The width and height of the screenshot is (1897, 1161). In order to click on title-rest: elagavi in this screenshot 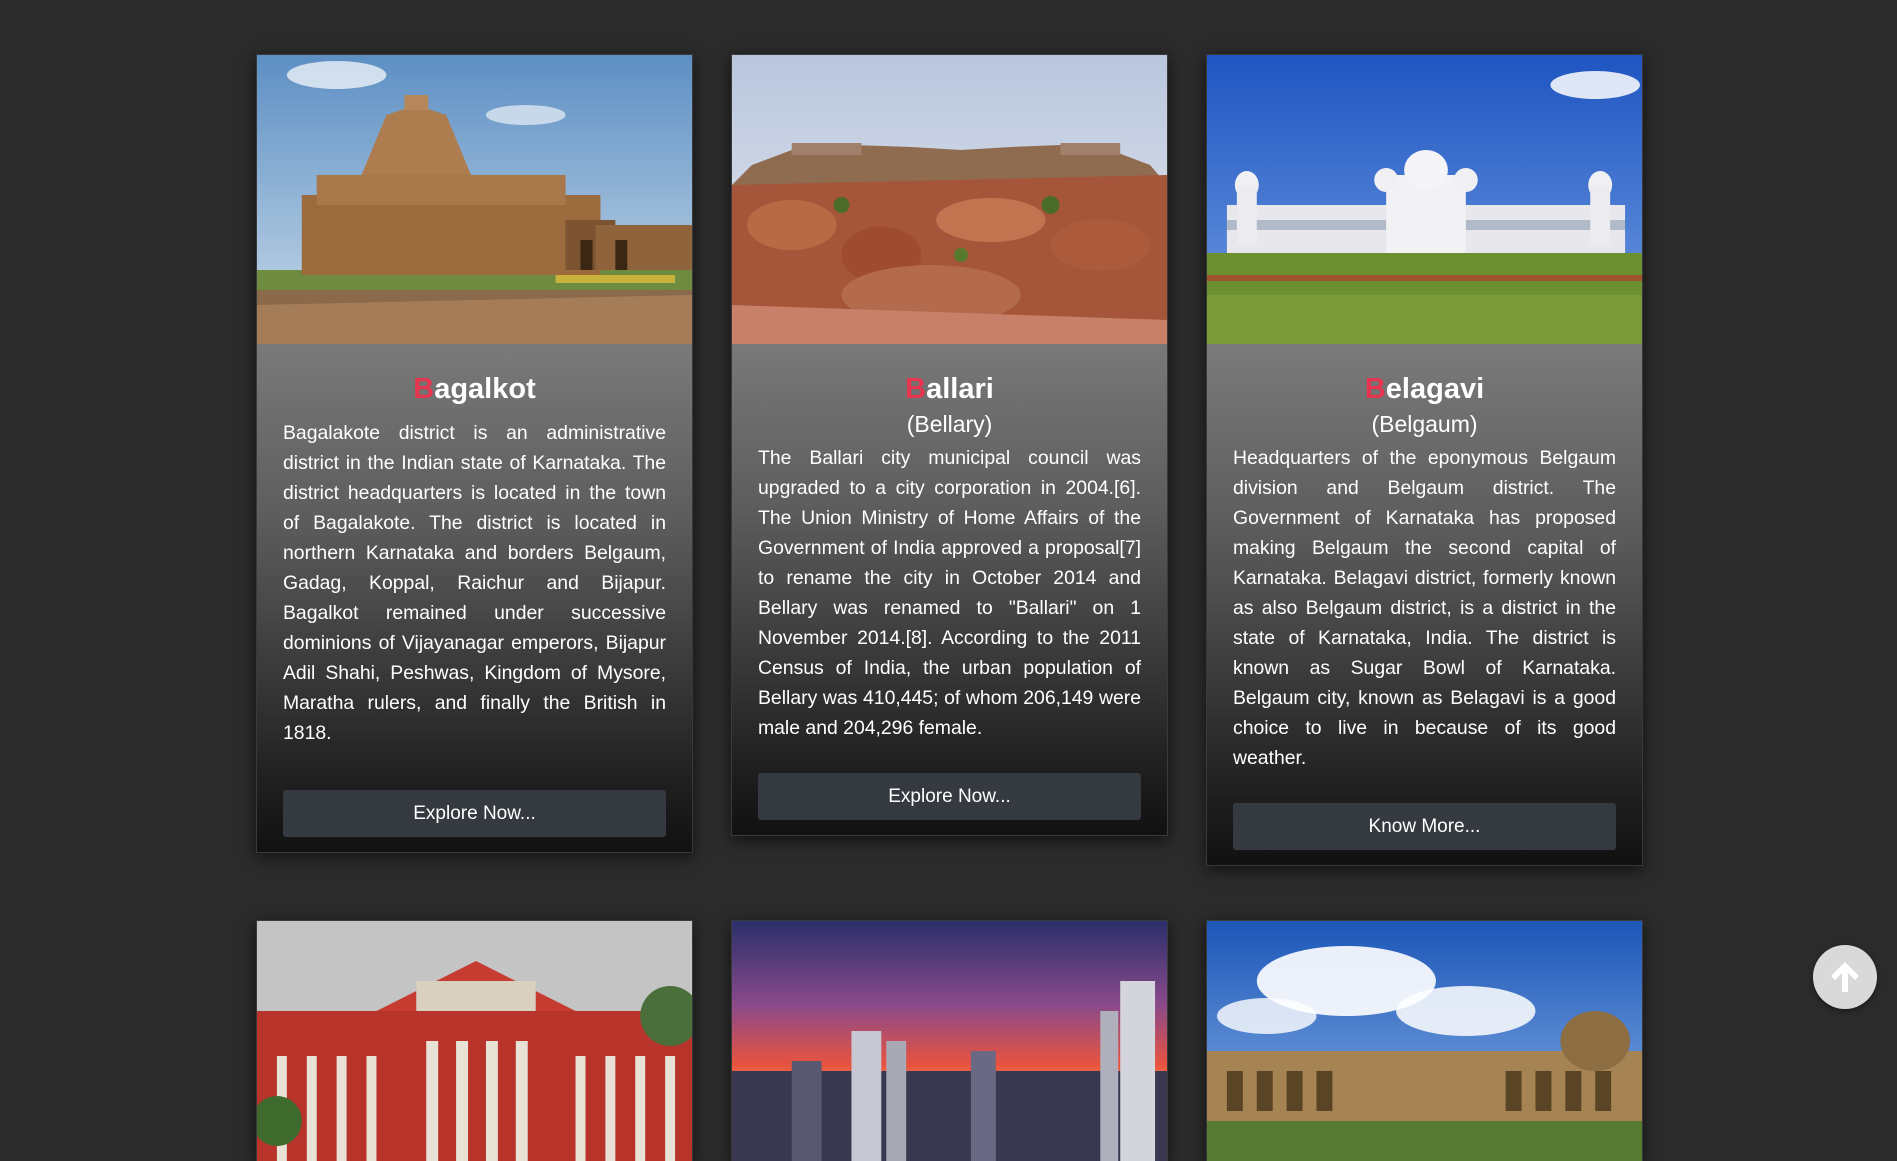, I will do `click(1435, 389)`.